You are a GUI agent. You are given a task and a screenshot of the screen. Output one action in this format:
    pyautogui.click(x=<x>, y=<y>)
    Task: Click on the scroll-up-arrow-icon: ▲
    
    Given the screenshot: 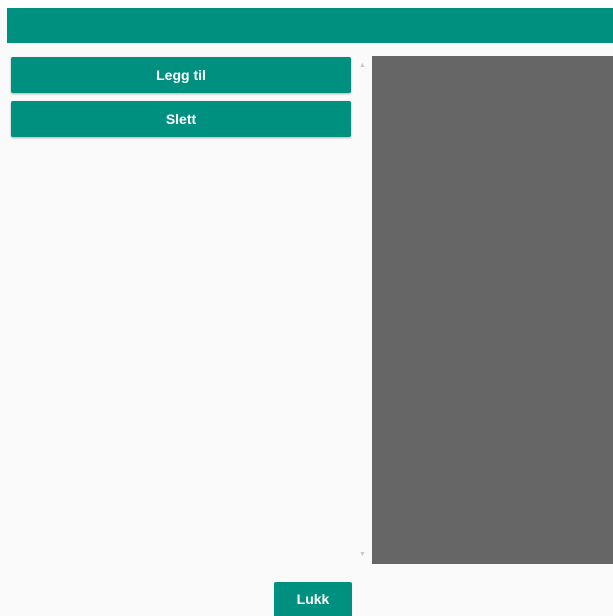 What is the action you would take?
    pyautogui.click(x=362, y=65)
    